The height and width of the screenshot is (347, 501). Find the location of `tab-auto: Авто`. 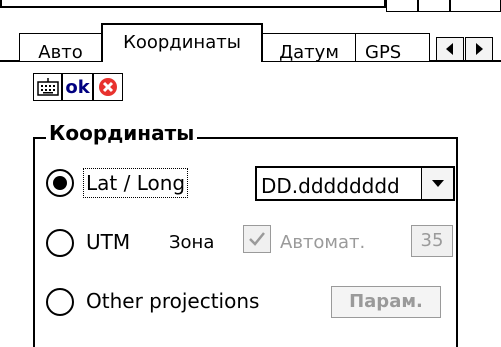

tab-auto: Авто is located at coordinates (60, 48).